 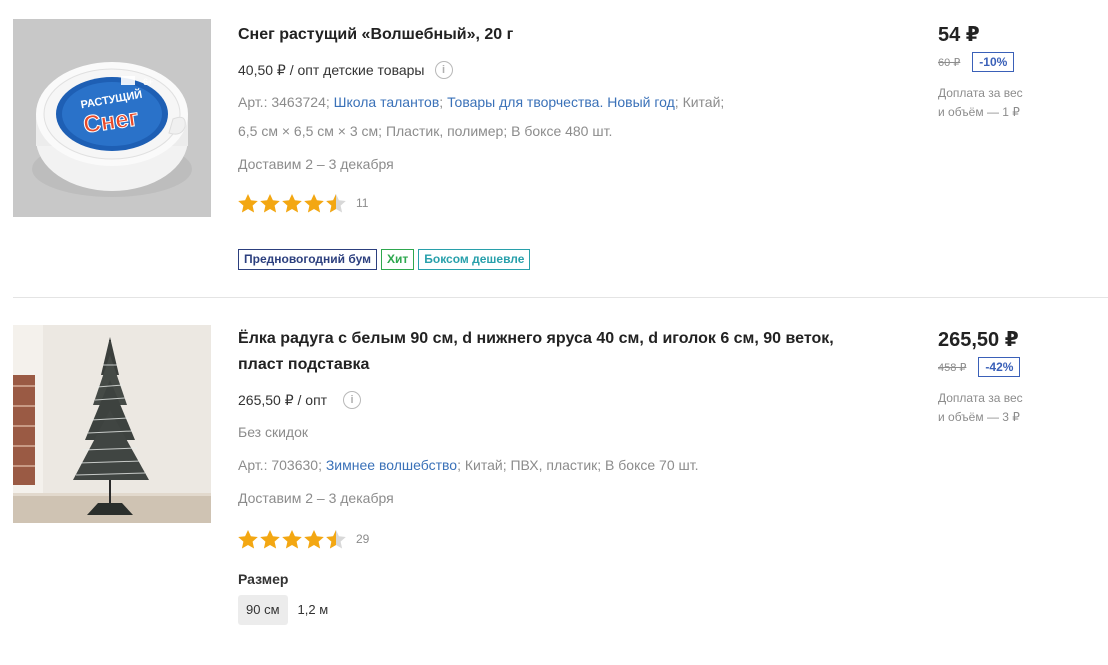 I want to click on product-image-tree, so click(x=112, y=424).